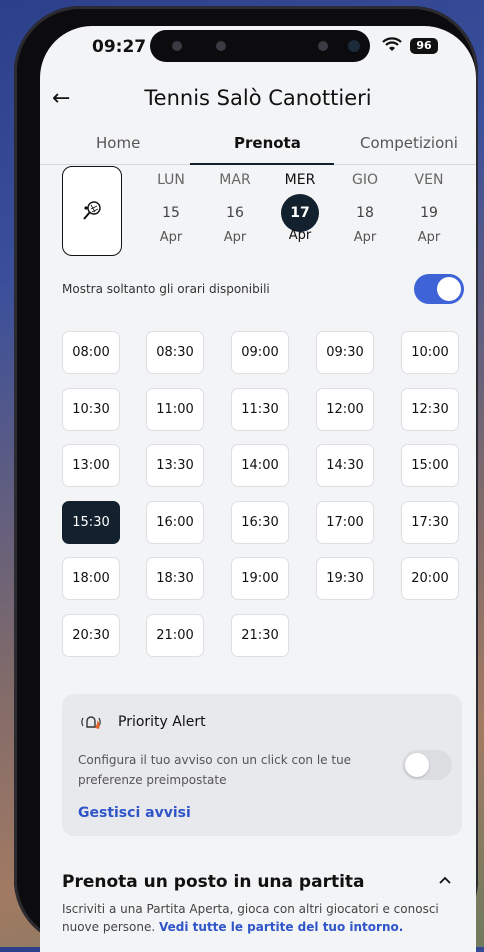 This screenshot has height=952, width=484. I want to click on availability-label: Mostra soltanto gli orari disponibili, so click(166, 289).